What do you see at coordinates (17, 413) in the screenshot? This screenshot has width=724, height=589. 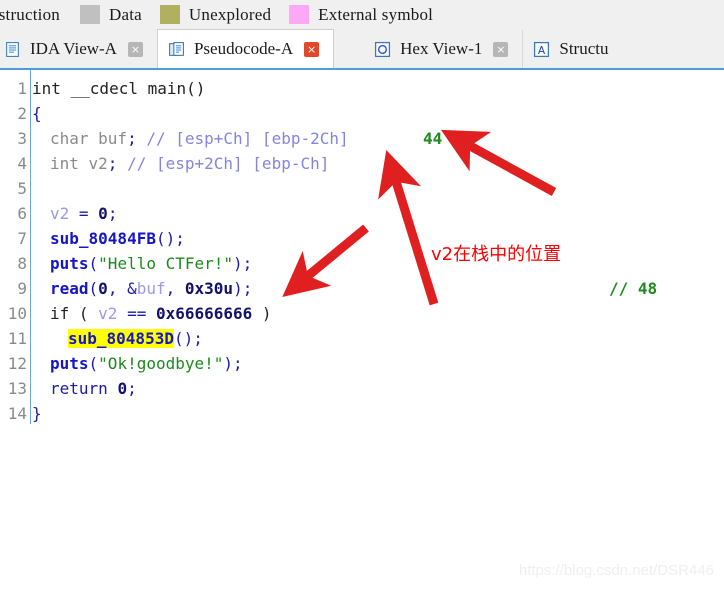 I see `line-number: 14` at bounding box center [17, 413].